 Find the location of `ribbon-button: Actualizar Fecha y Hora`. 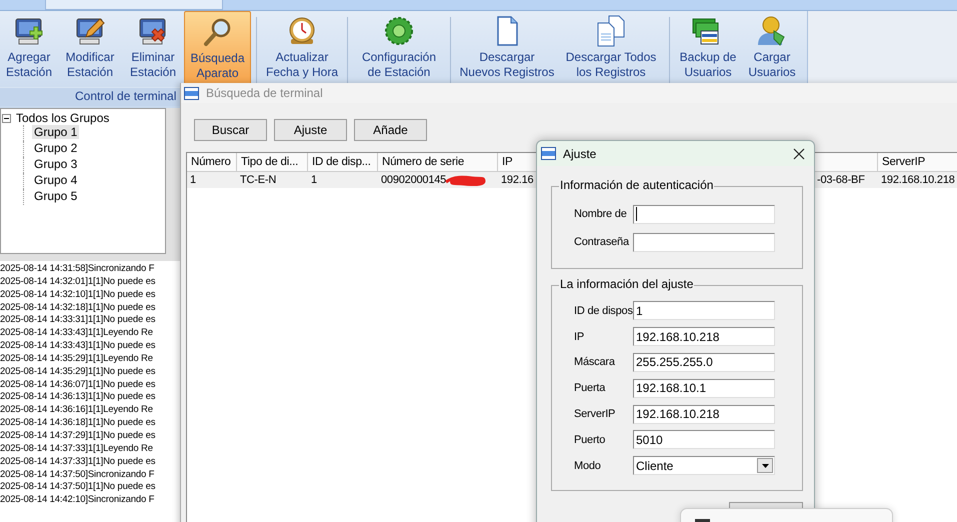

ribbon-button: Actualizar Fecha y Hora is located at coordinates (302, 49).